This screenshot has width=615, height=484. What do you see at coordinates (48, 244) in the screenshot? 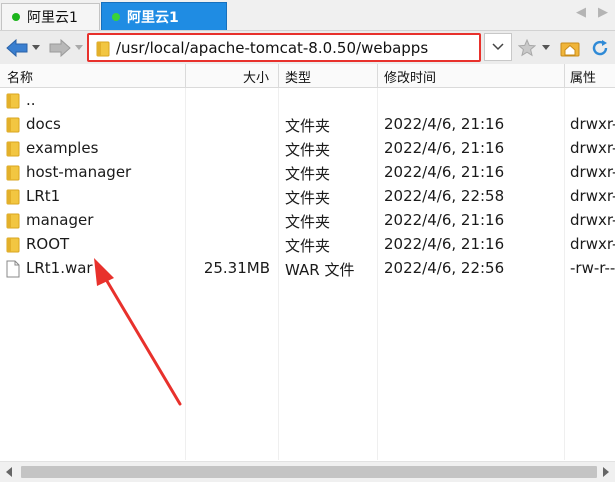
I see `file-name: ROOT` at bounding box center [48, 244].